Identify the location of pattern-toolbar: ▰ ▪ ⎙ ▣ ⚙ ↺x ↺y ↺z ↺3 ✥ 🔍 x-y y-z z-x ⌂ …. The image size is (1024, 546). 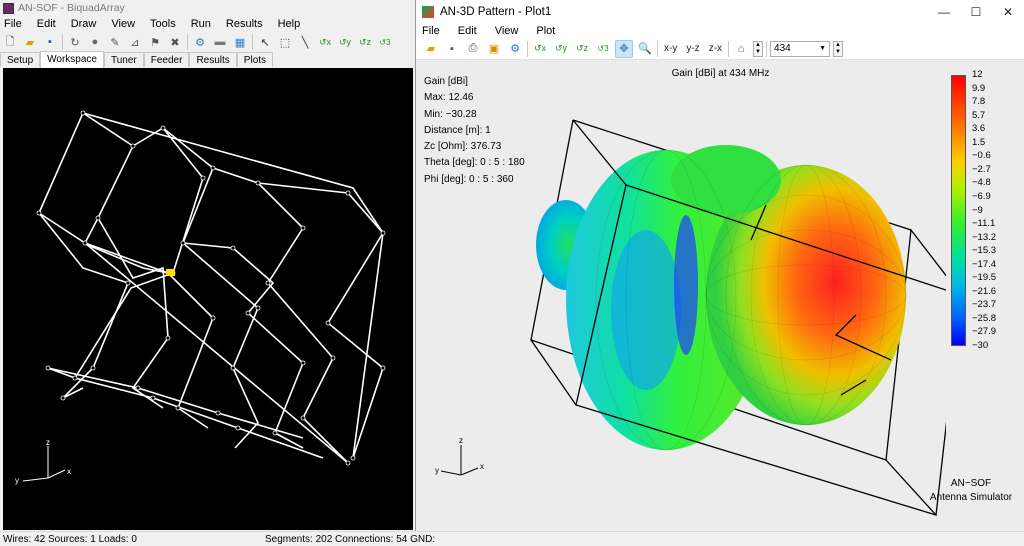
(720, 49).